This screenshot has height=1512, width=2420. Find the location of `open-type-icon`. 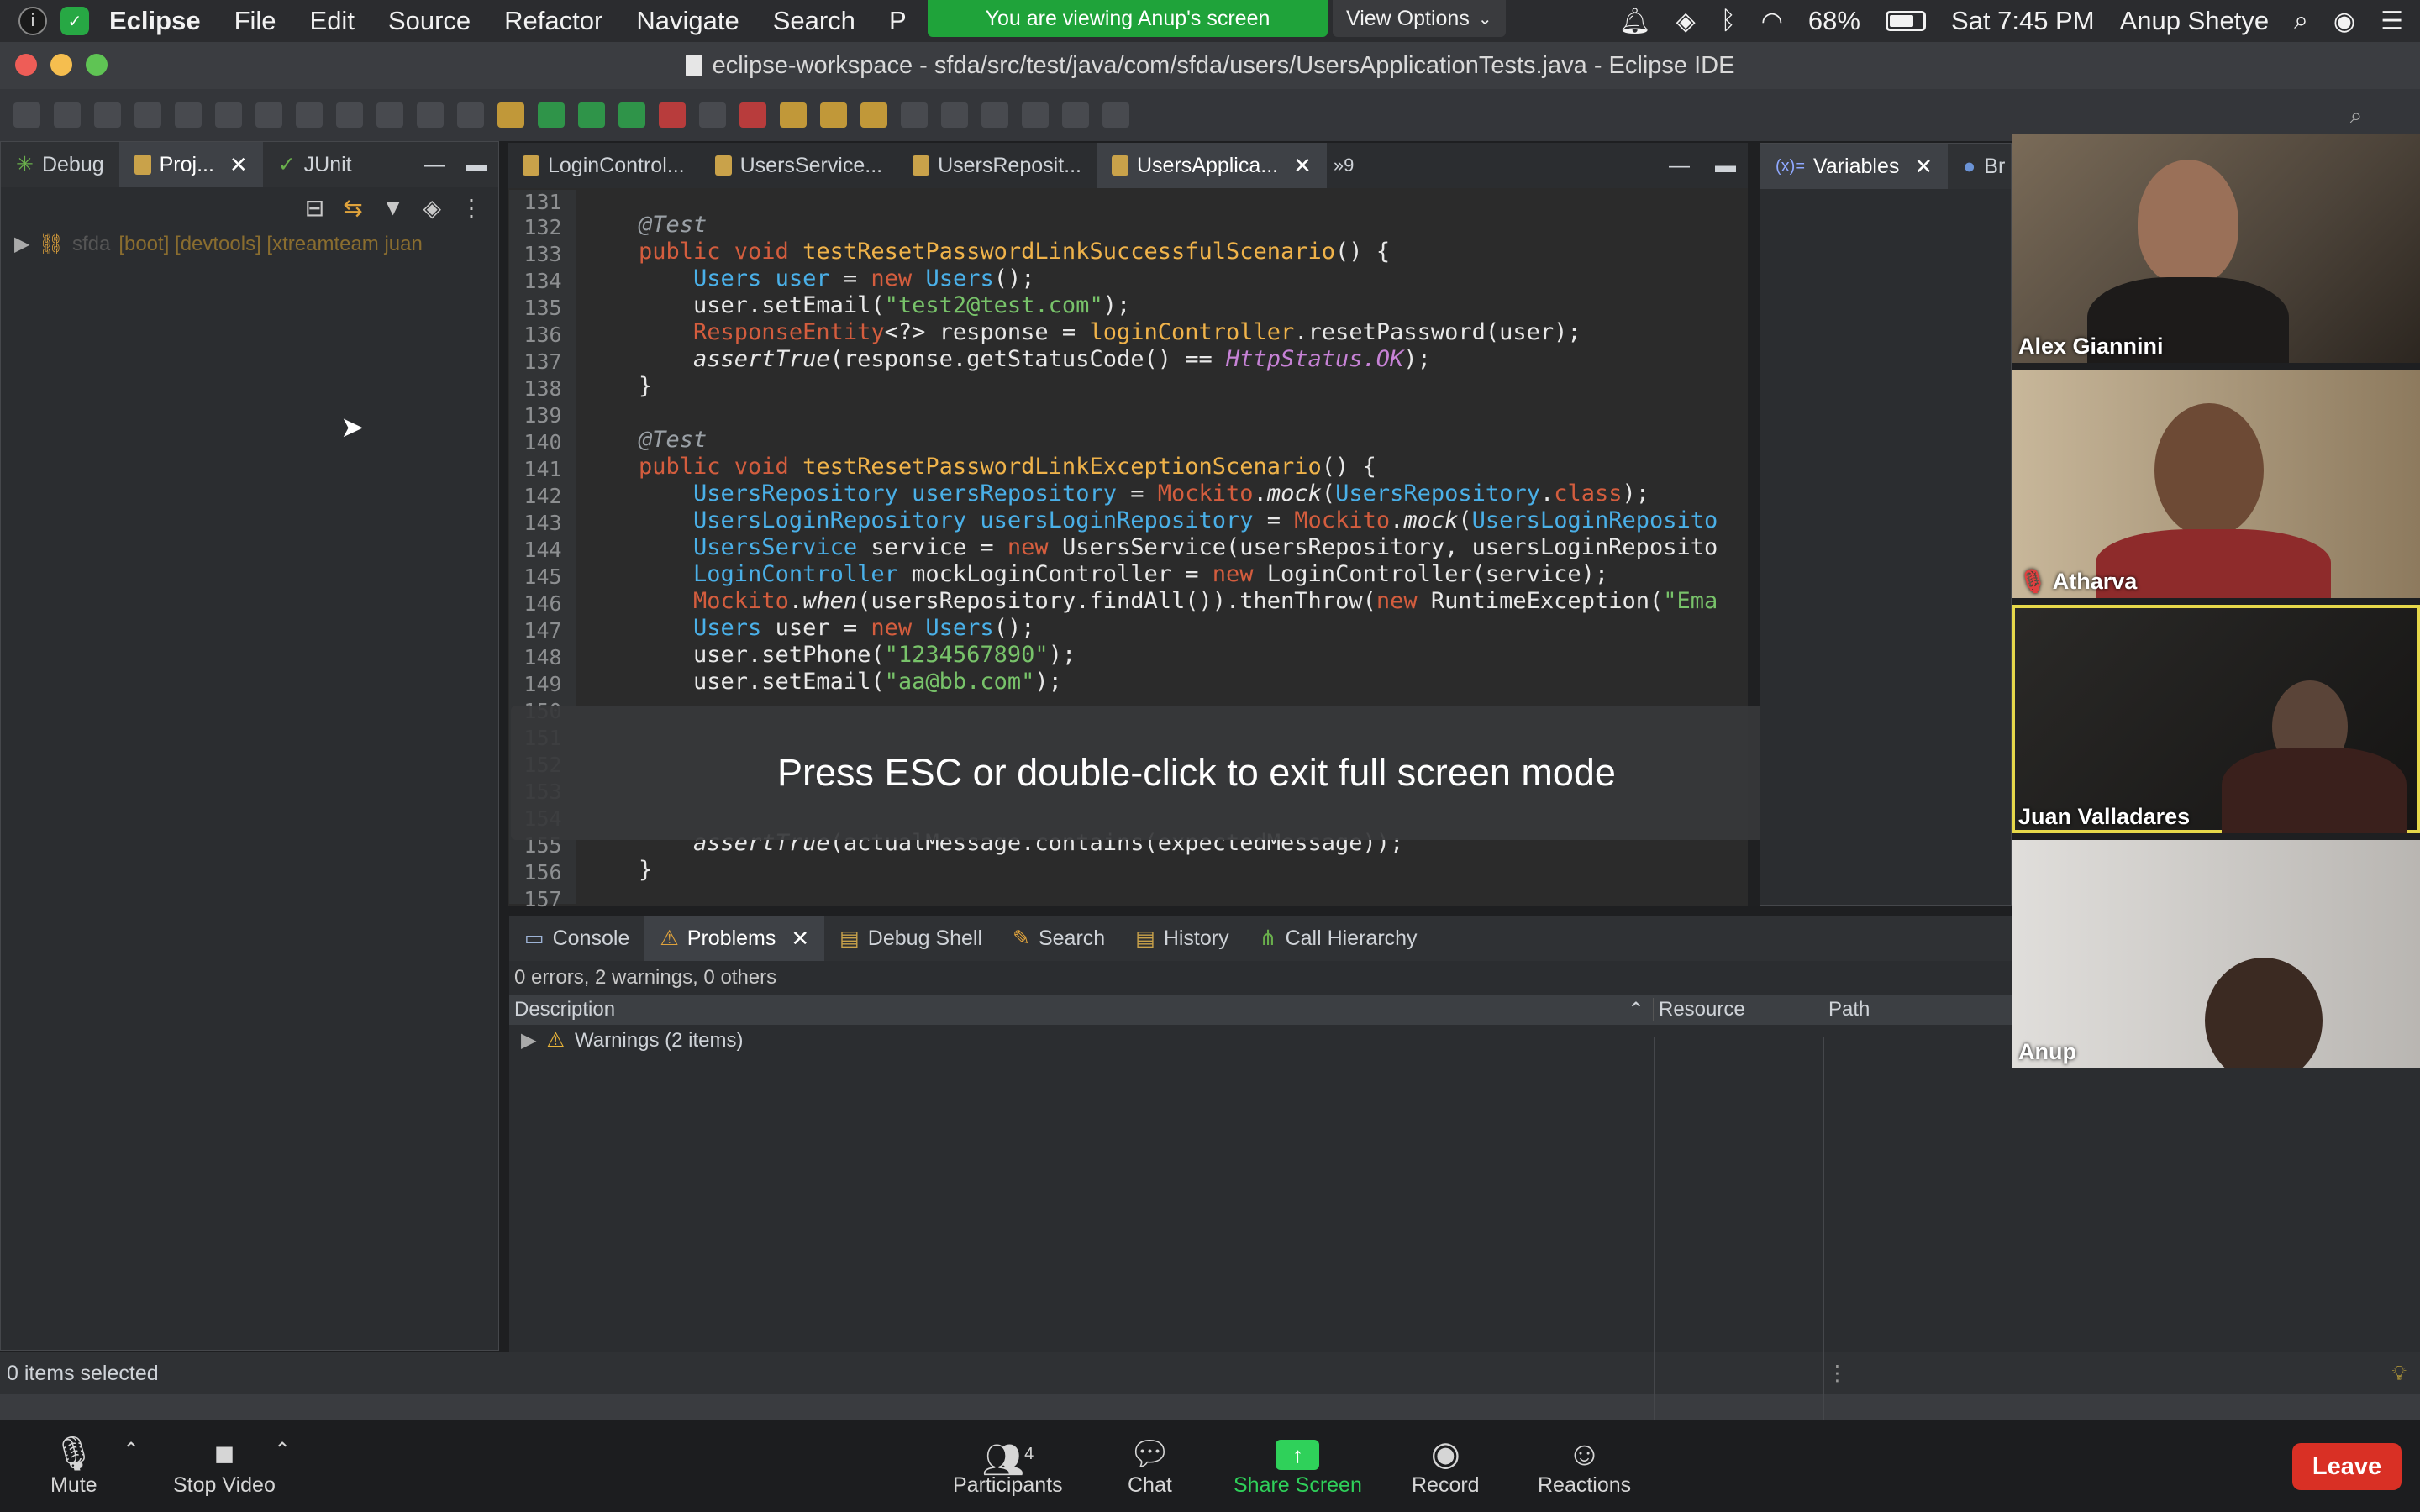

open-type-icon is located at coordinates (794, 115).